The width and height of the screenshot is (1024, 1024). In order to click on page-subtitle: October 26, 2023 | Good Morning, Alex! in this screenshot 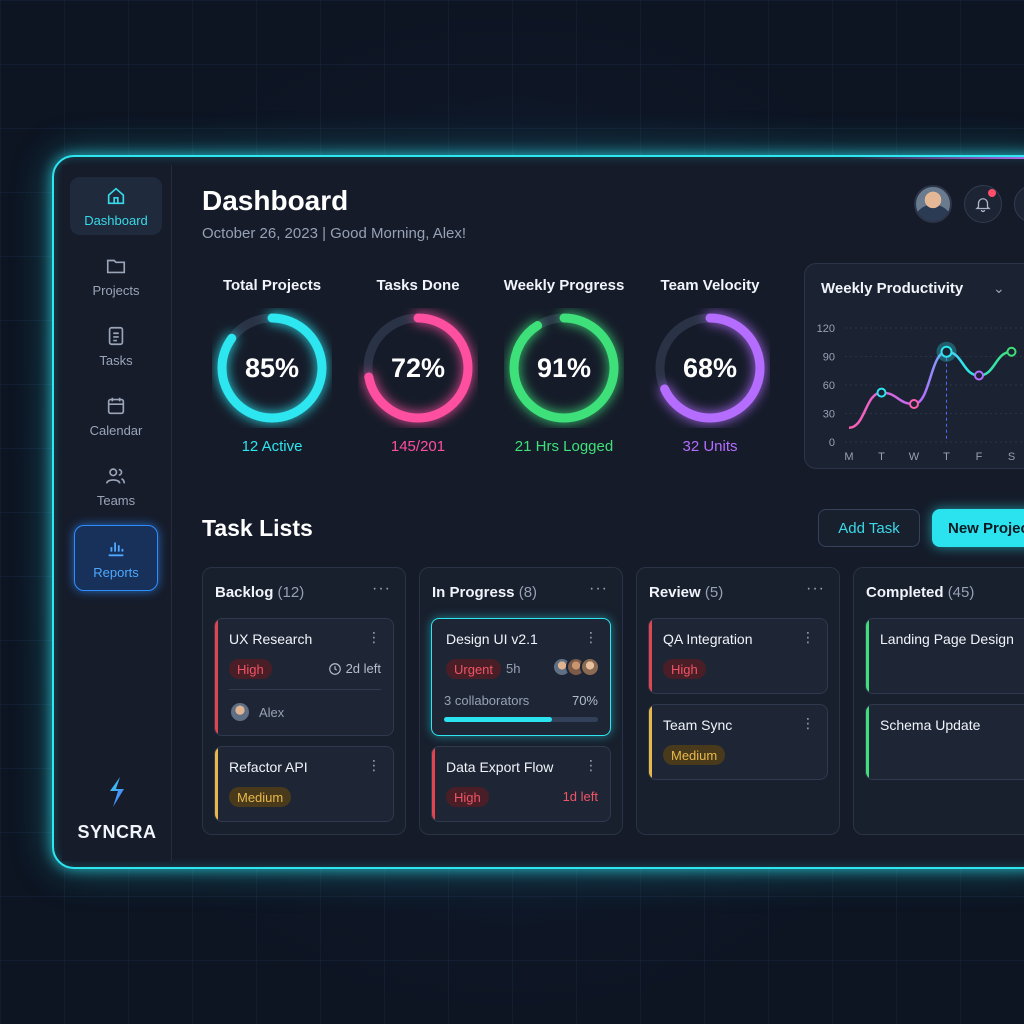, I will do `click(334, 233)`.